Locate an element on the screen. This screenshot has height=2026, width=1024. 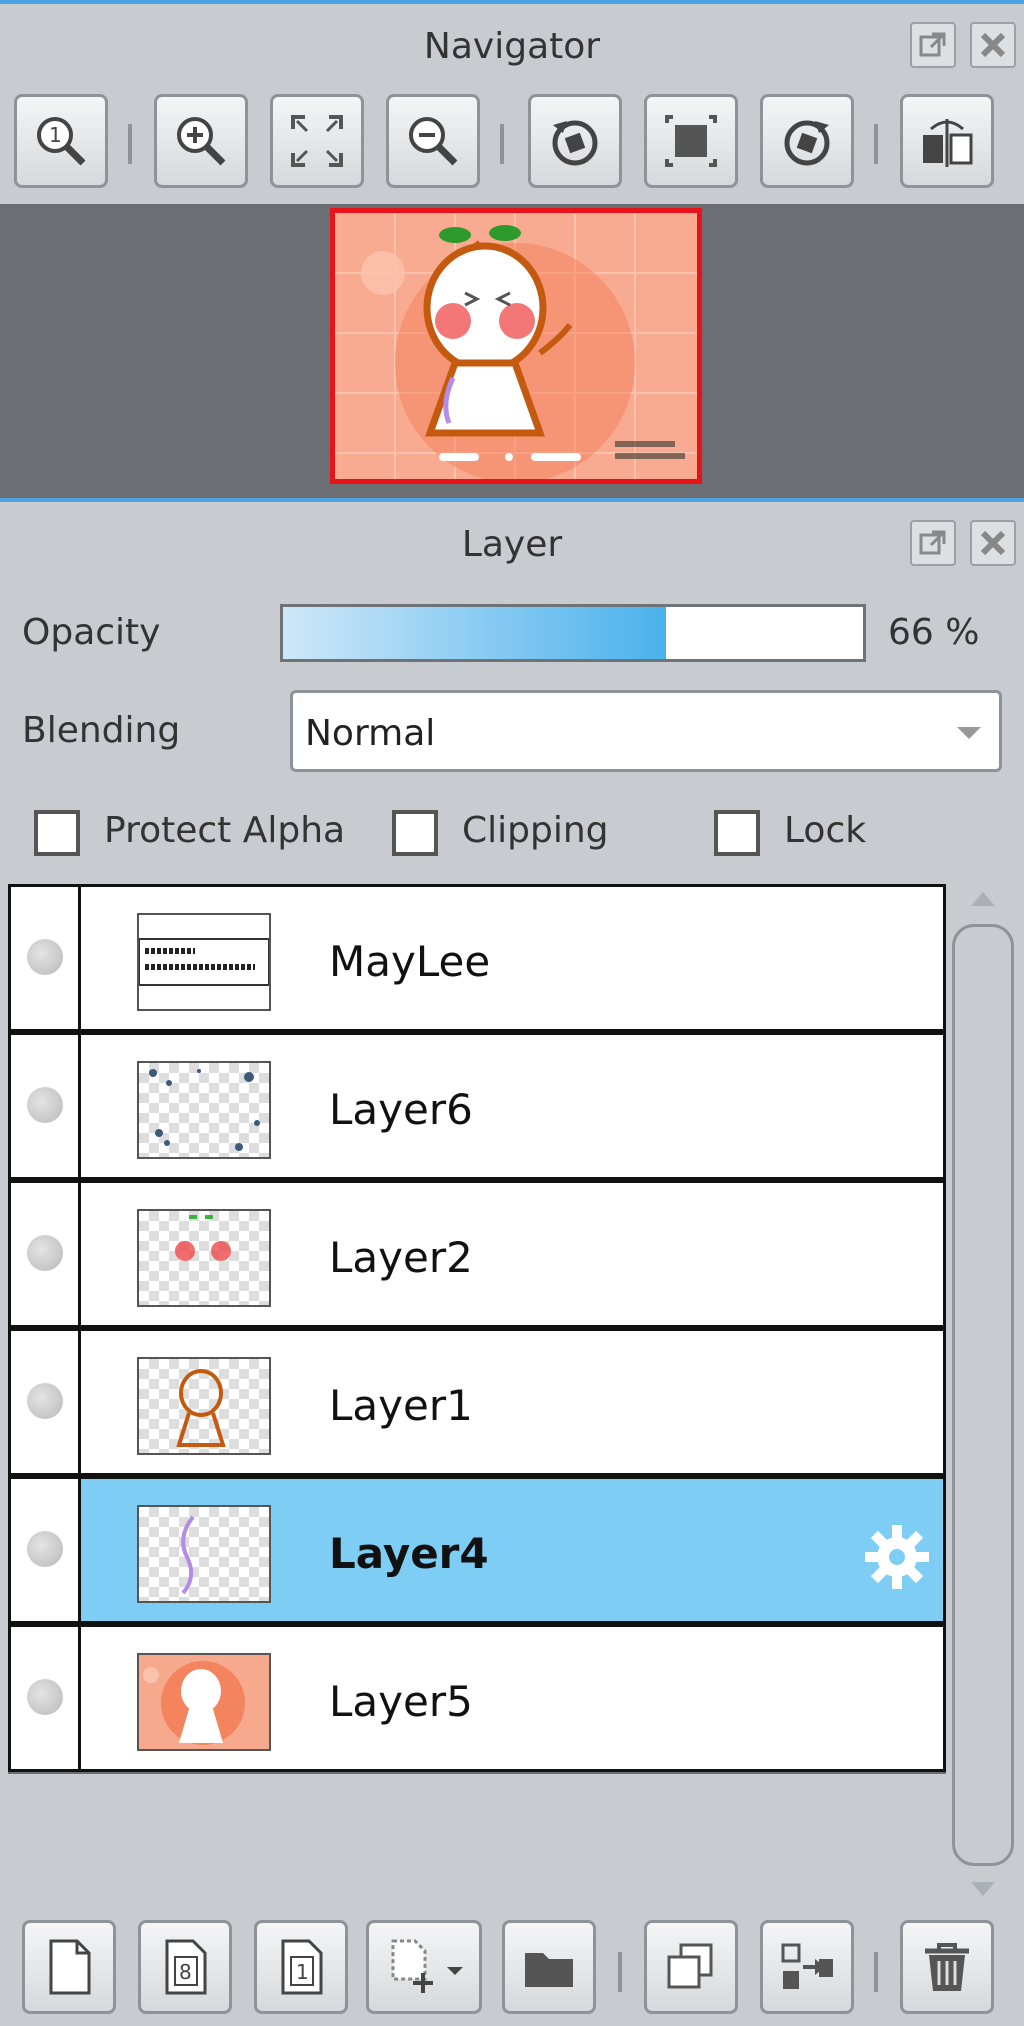
new-8bit-layer-icon: 8 is located at coordinates (186, 1967).